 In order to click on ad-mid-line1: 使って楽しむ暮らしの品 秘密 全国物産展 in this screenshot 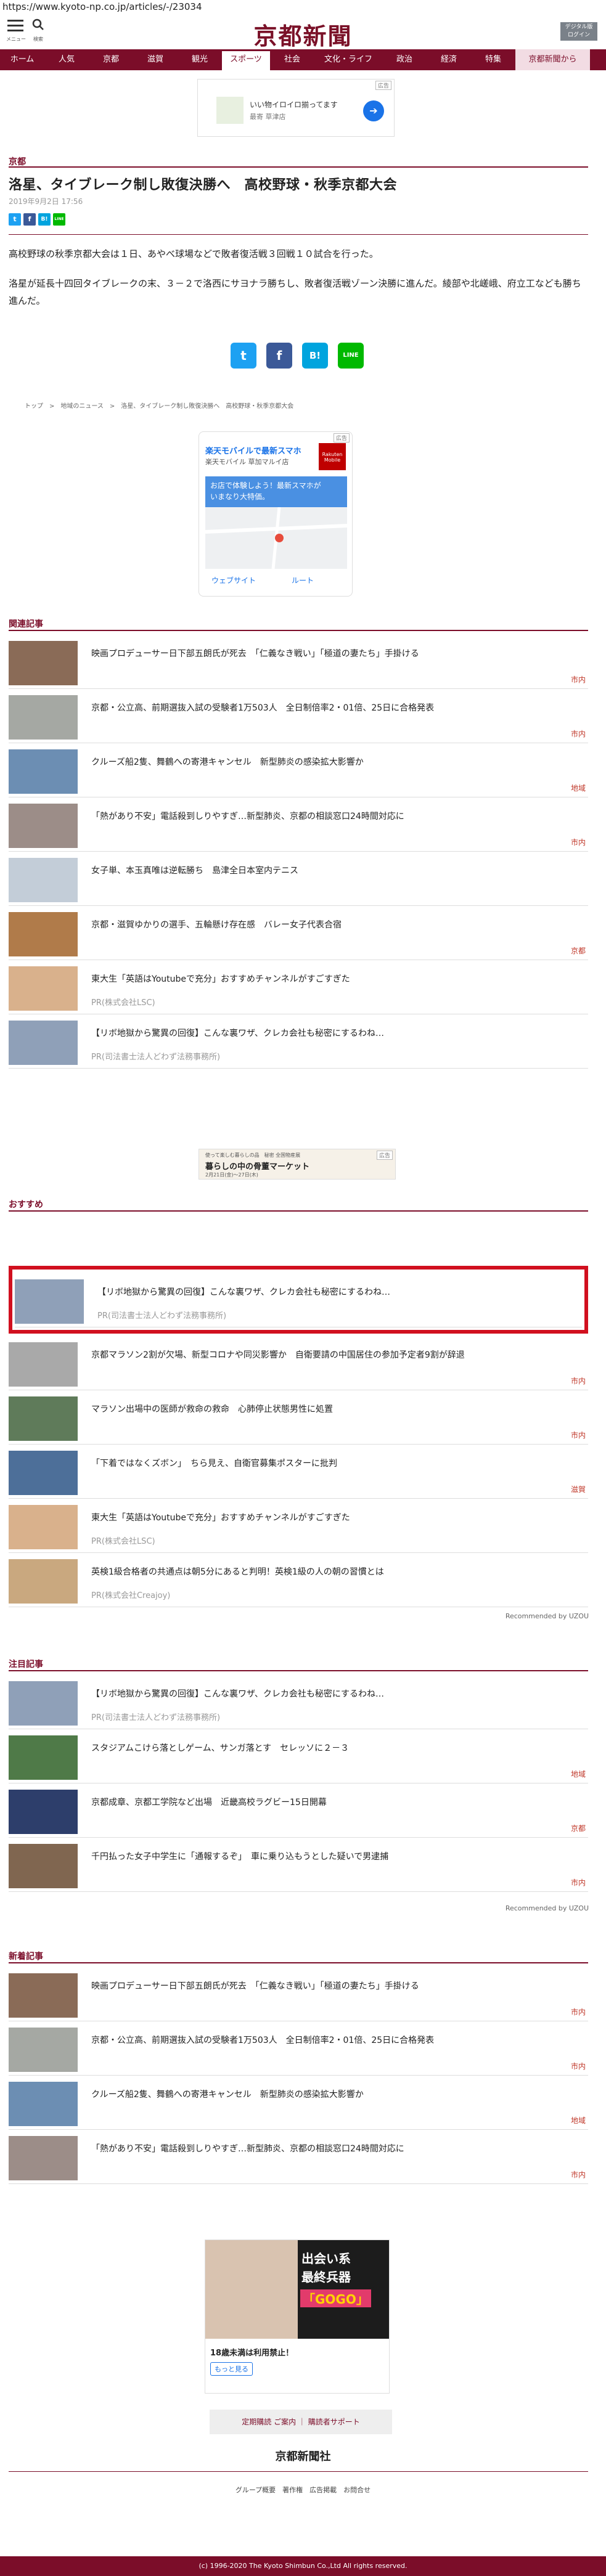, I will do `click(253, 1155)`.